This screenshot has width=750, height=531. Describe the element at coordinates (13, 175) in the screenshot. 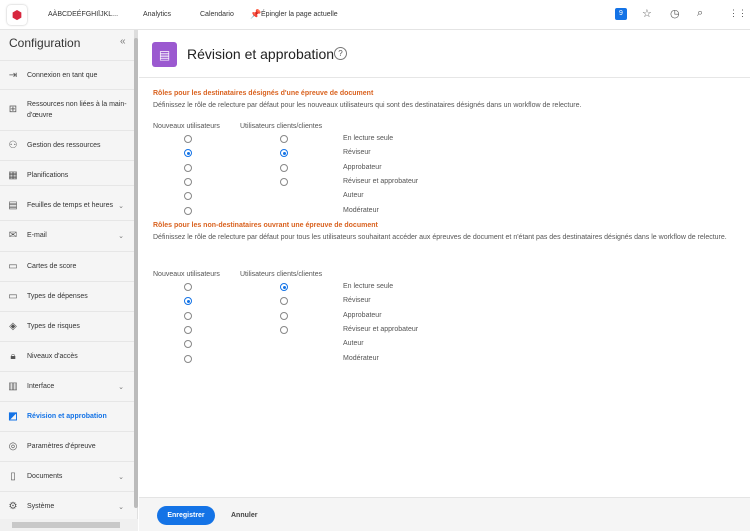

I see `calendar-icon: ▦` at that location.